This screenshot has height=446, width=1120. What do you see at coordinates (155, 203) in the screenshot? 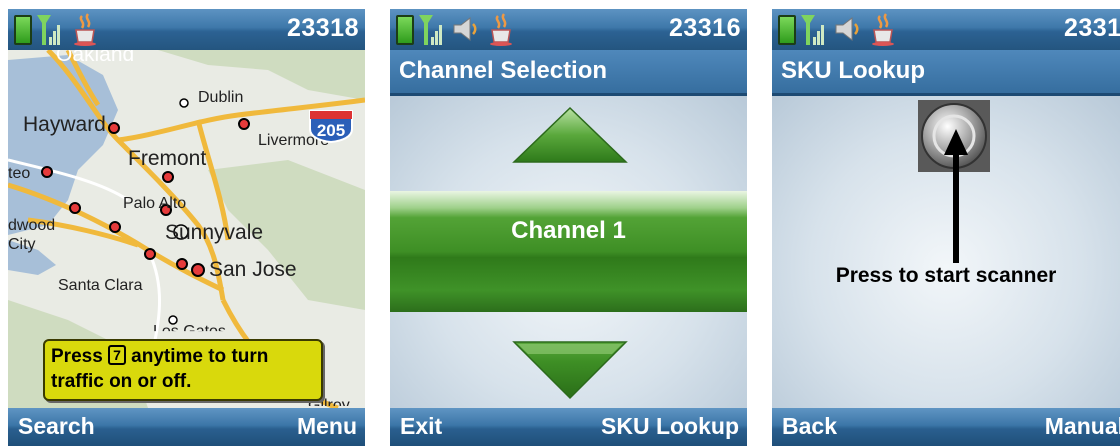
I see `map-label-palo-alto: Palo Alto` at bounding box center [155, 203].